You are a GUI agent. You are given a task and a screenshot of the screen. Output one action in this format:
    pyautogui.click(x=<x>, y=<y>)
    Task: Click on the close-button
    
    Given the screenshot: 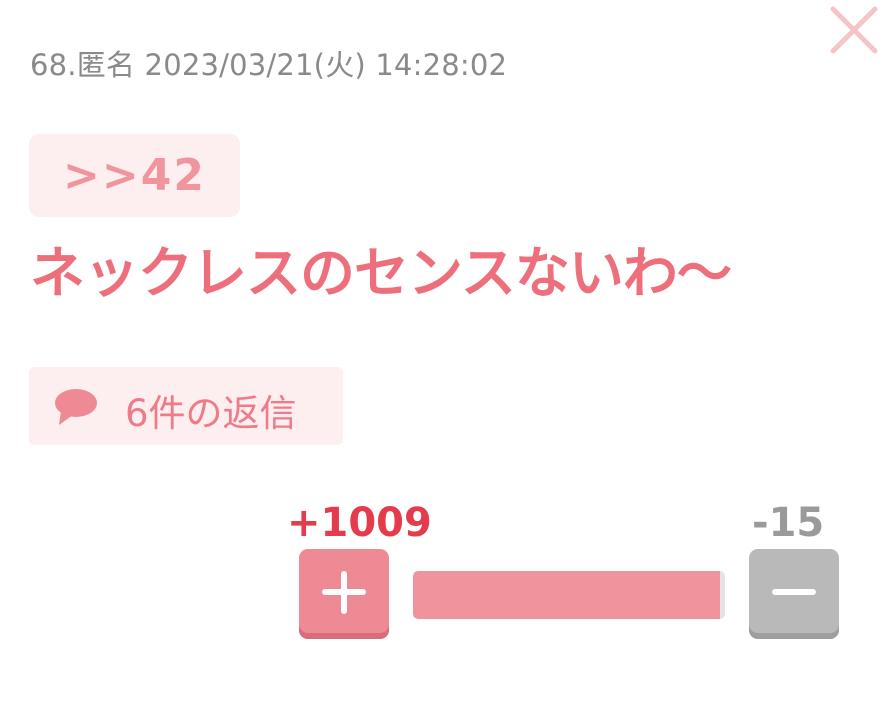 What is the action you would take?
    pyautogui.click(x=854, y=30)
    